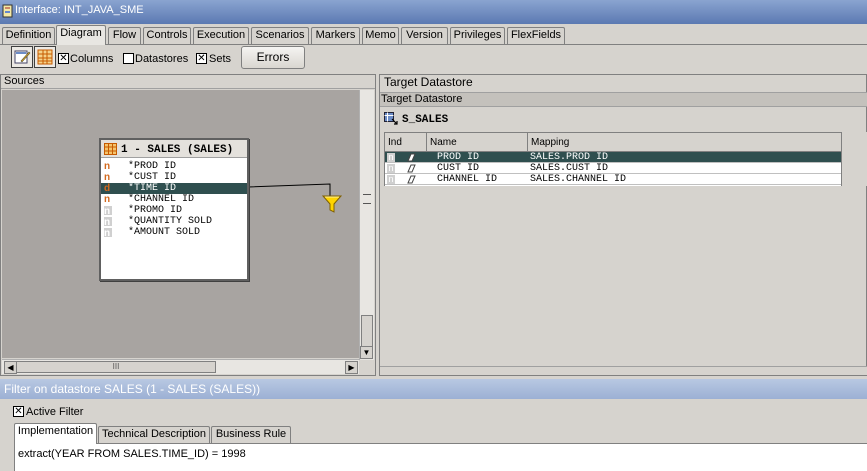 The height and width of the screenshot is (471, 867). Describe the element at coordinates (425, 120) in the screenshot. I see `target-datastore-name: S_SALES` at that location.